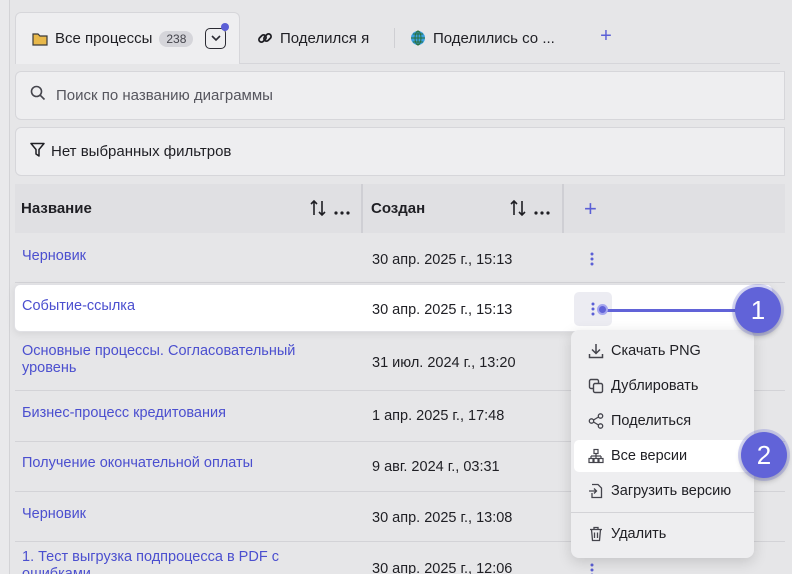 The width and height of the screenshot is (792, 574). What do you see at coordinates (510, 63) in the screenshot?
I see `tabs-underline` at bounding box center [510, 63].